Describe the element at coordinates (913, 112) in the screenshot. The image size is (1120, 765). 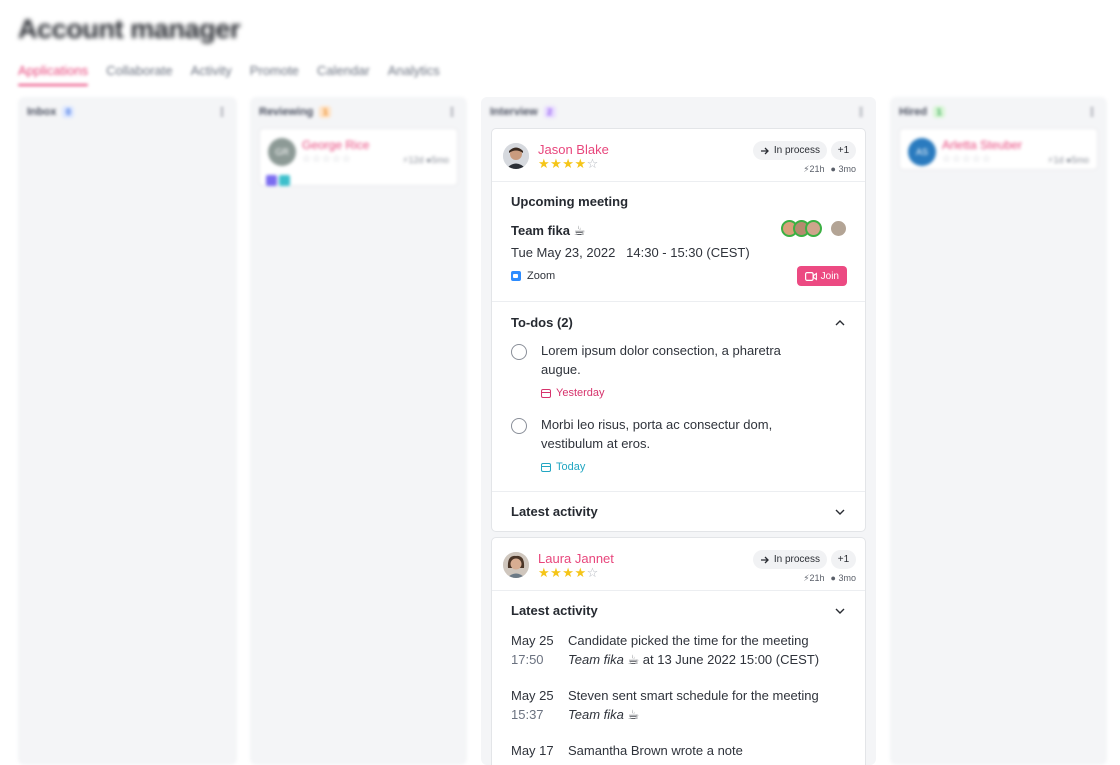
I see `column-title: Hired` at that location.